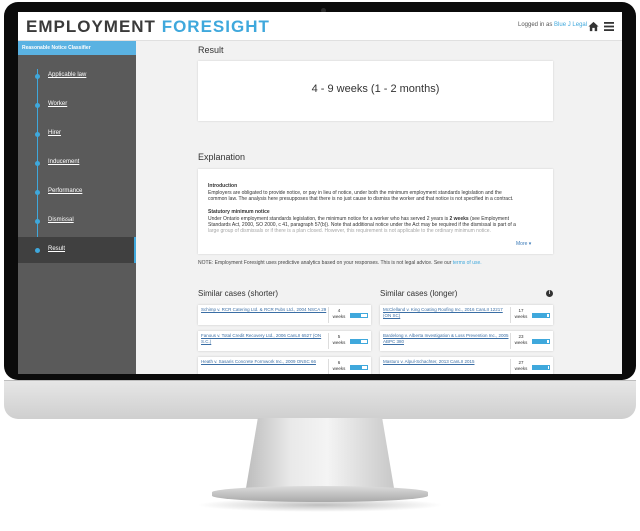  I want to click on result-value: 4 - 9 weeks (1 - 2 months), so click(375, 89).